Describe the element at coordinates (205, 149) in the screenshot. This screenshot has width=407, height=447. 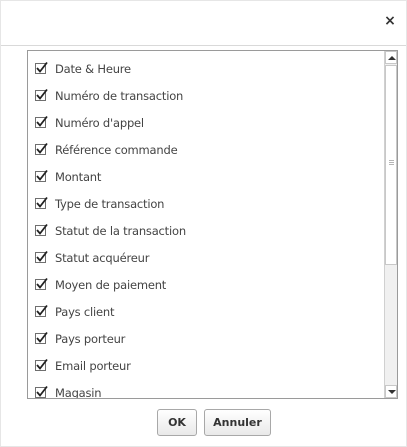
I see `list-item: Référence commande` at that location.